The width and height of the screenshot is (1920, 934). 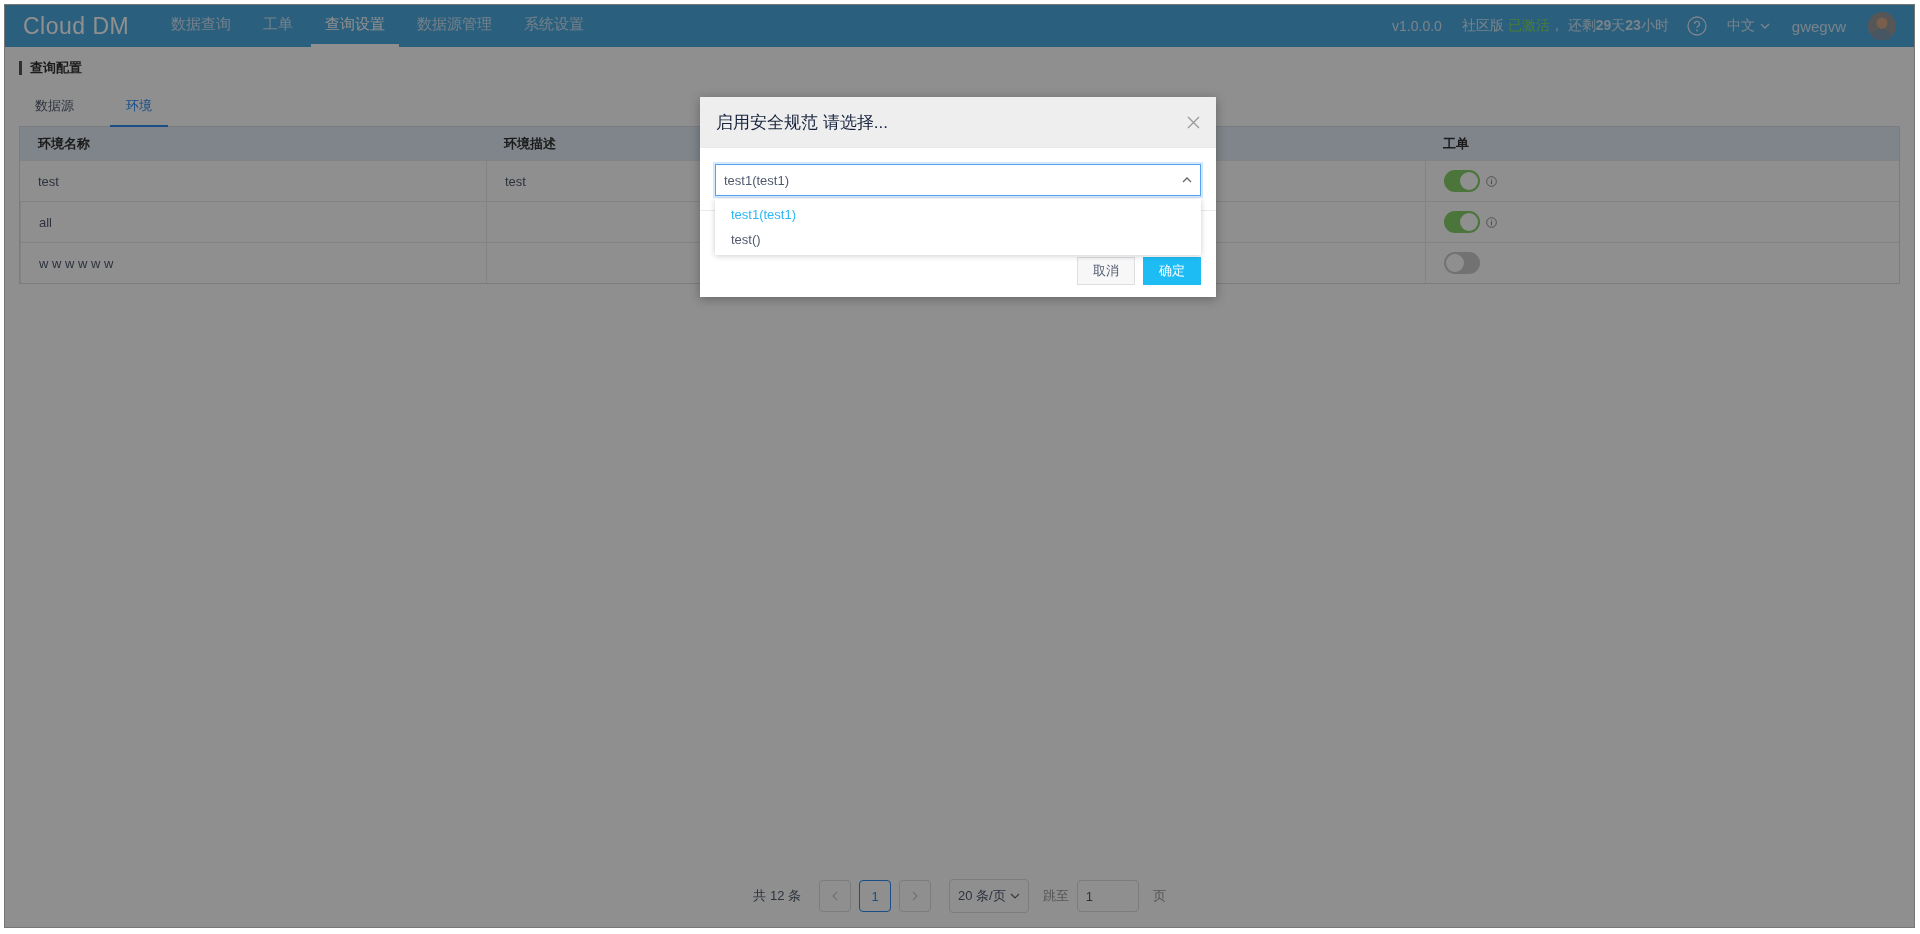 I want to click on page-button: 1, so click(x=875, y=896).